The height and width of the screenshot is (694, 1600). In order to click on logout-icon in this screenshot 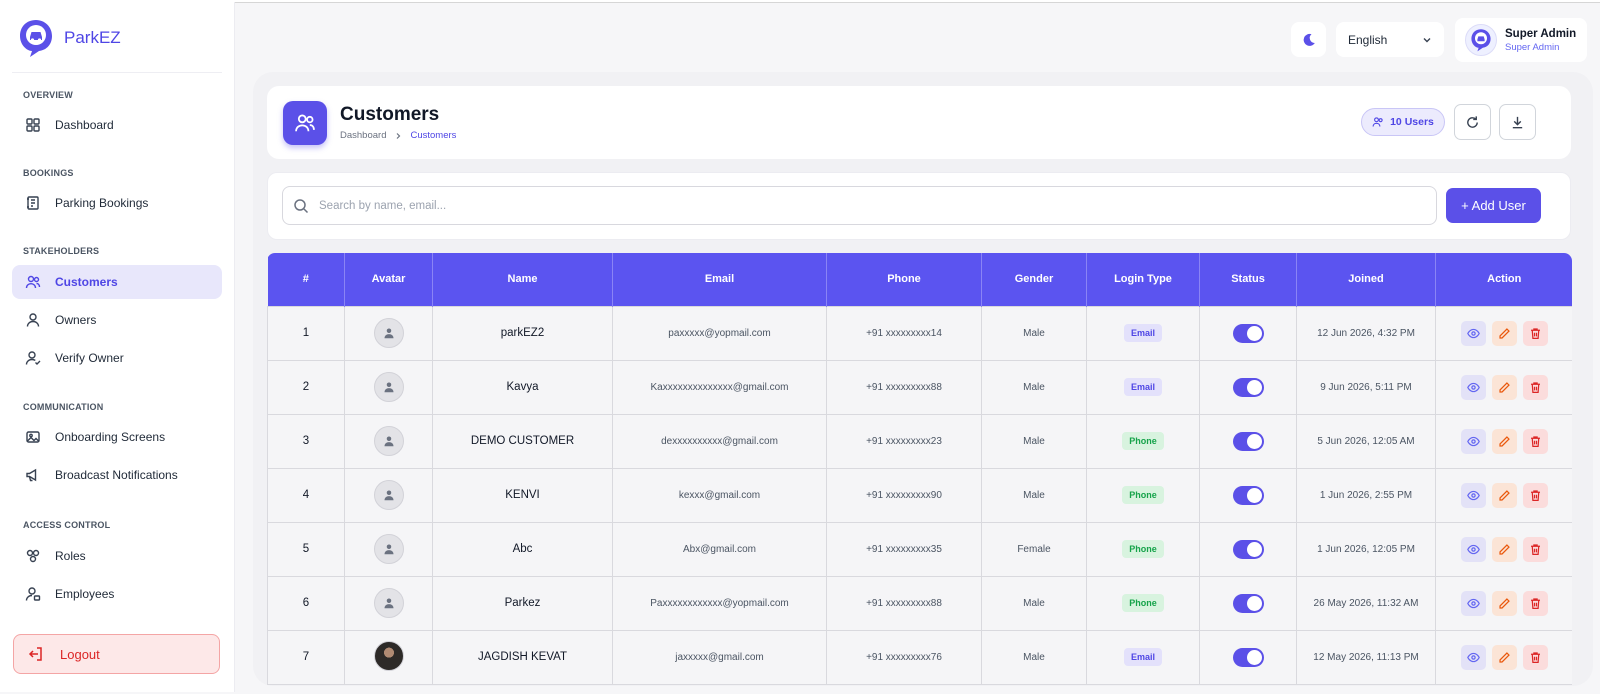, I will do `click(35, 654)`.